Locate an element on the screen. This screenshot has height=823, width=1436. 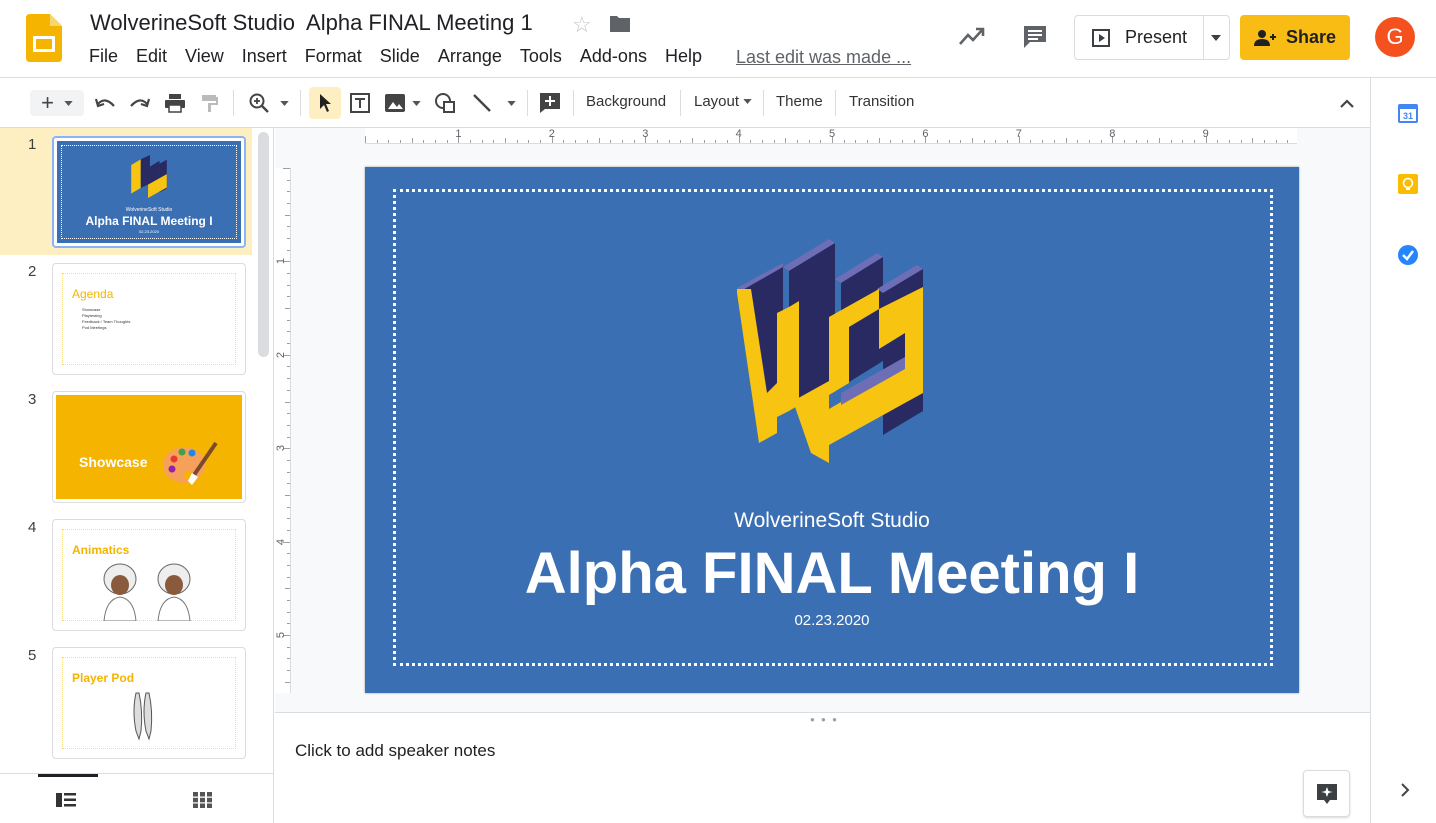
vertical-ruler: 1 2 3 4 5 is located at coordinates (283, 430).